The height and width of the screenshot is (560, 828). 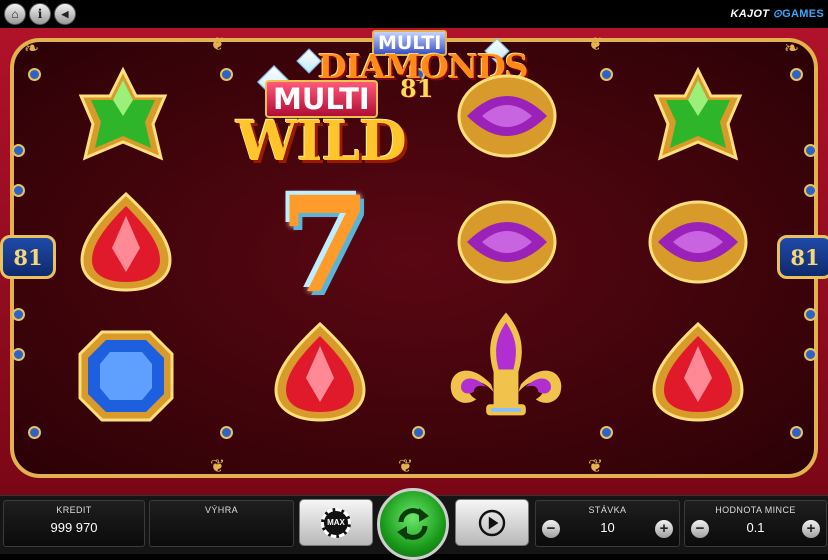 I want to click on fleur-de-lis-icon, so click(x=506, y=372).